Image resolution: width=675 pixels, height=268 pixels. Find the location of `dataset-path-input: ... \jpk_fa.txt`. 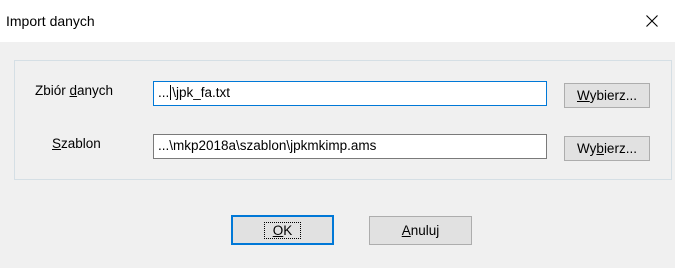

dataset-path-input: ... \jpk_fa.txt is located at coordinates (350, 93).